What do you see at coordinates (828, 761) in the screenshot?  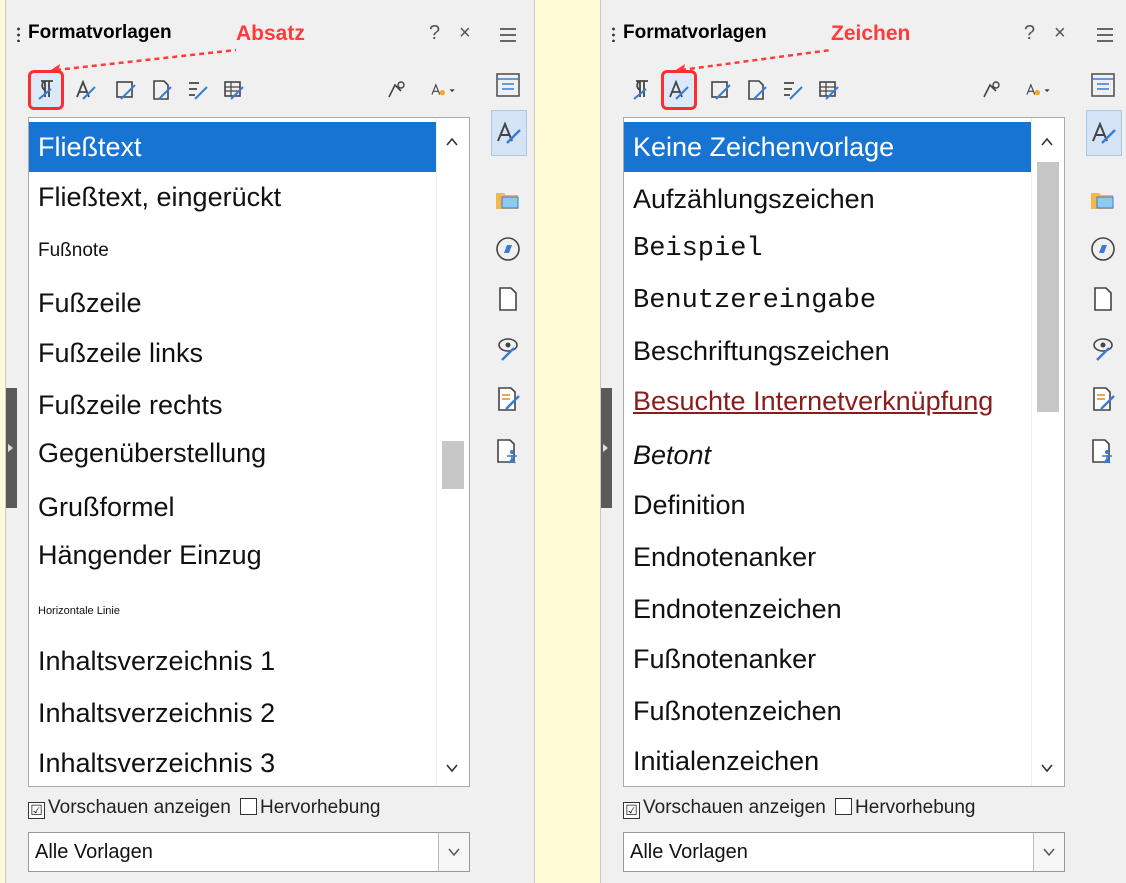 I see `list-item: Initialenzeichen` at bounding box center [828, 761].